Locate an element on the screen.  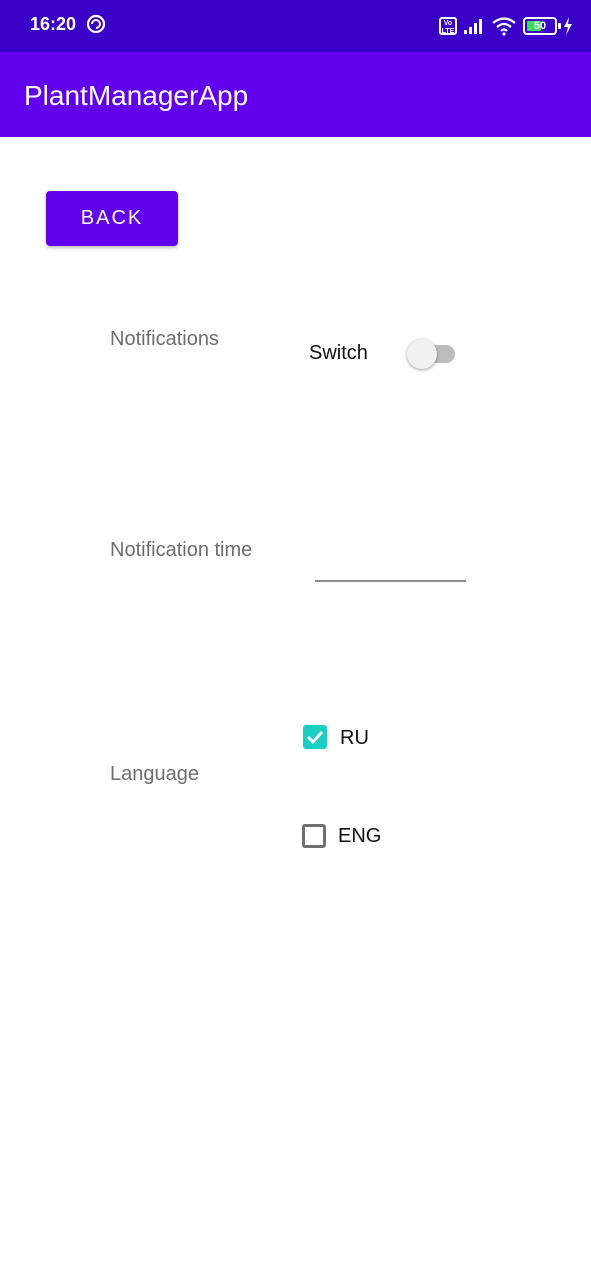
notification-time-label: Notification time is located at coordinates (181, 550).